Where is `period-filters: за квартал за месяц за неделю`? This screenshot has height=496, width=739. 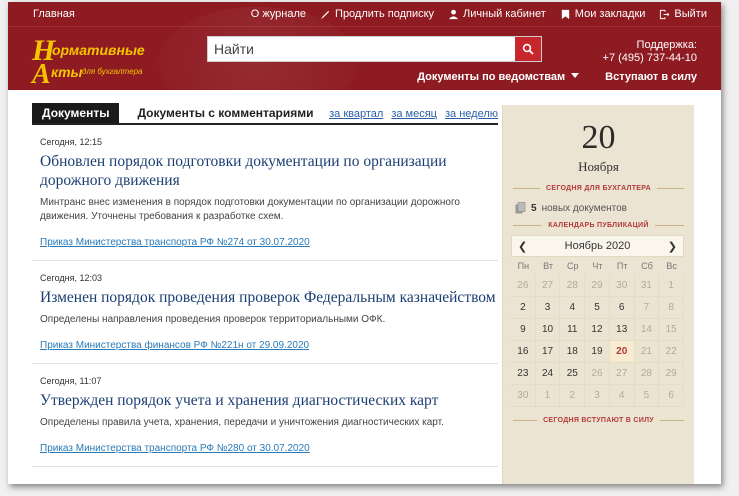
period-filters: за квартал за месяц за неделю is located at coordinates (413, 115).